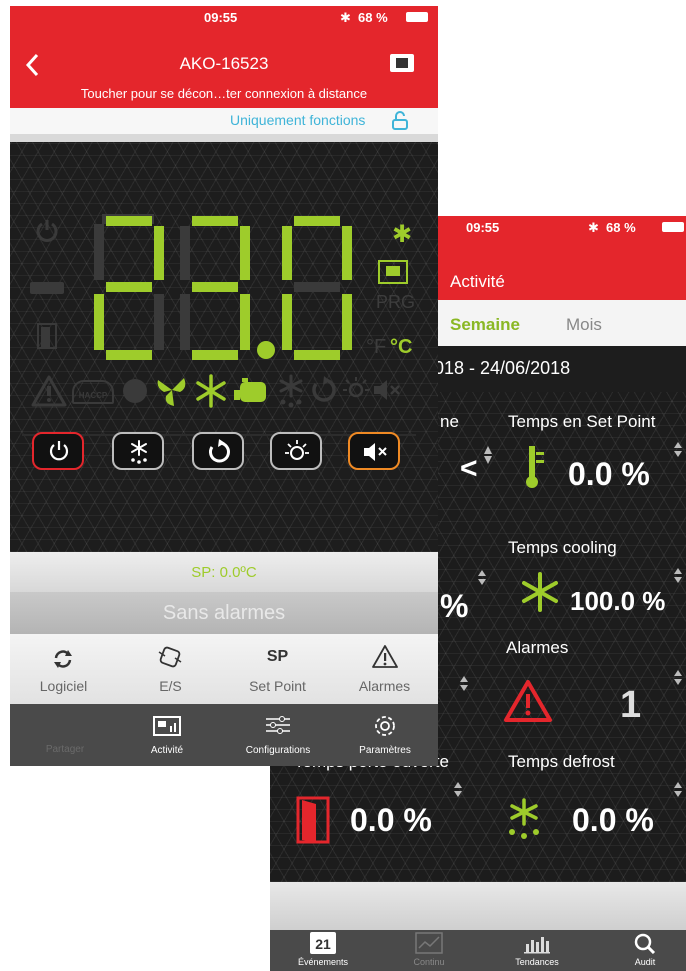  Describe the element at coordinates (63, 669) in the screenshot. I see `menu-software: Logiciel` at that location.